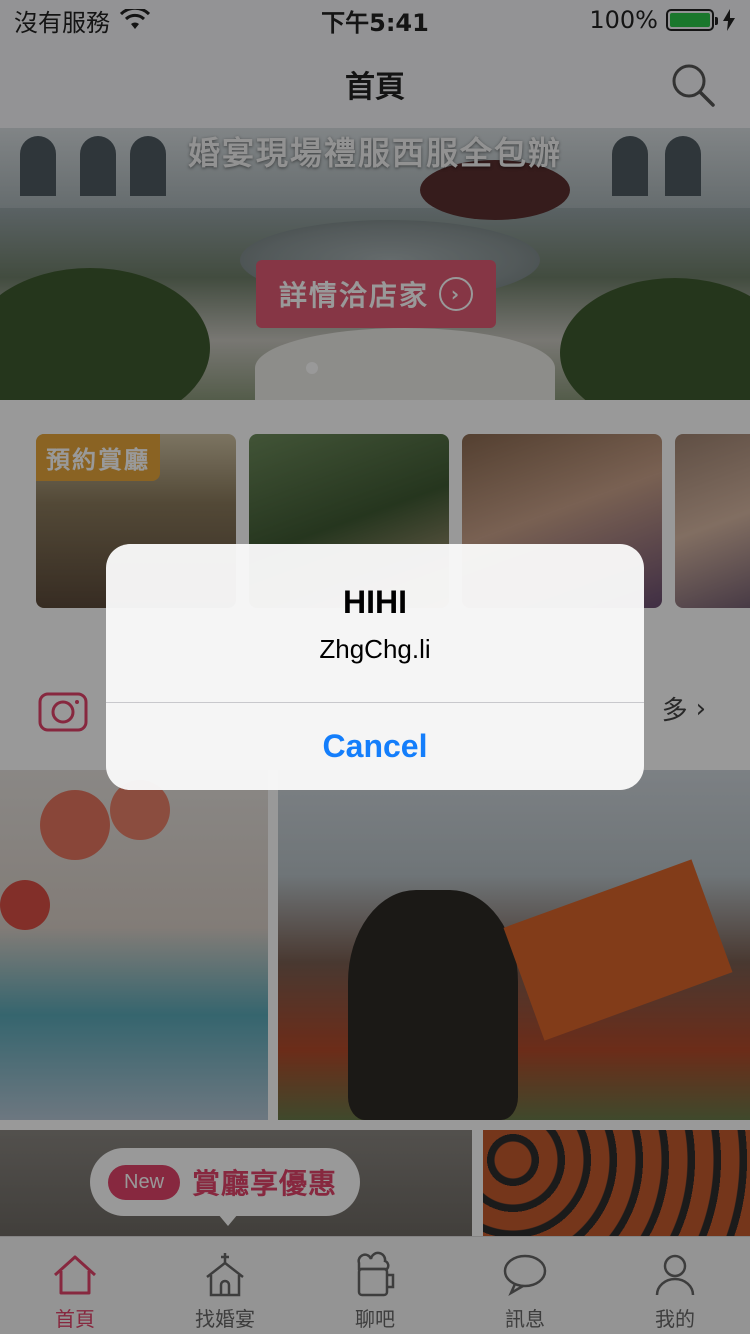  I want to click on alert-message: ZhgChg.li, so click(375, 649).